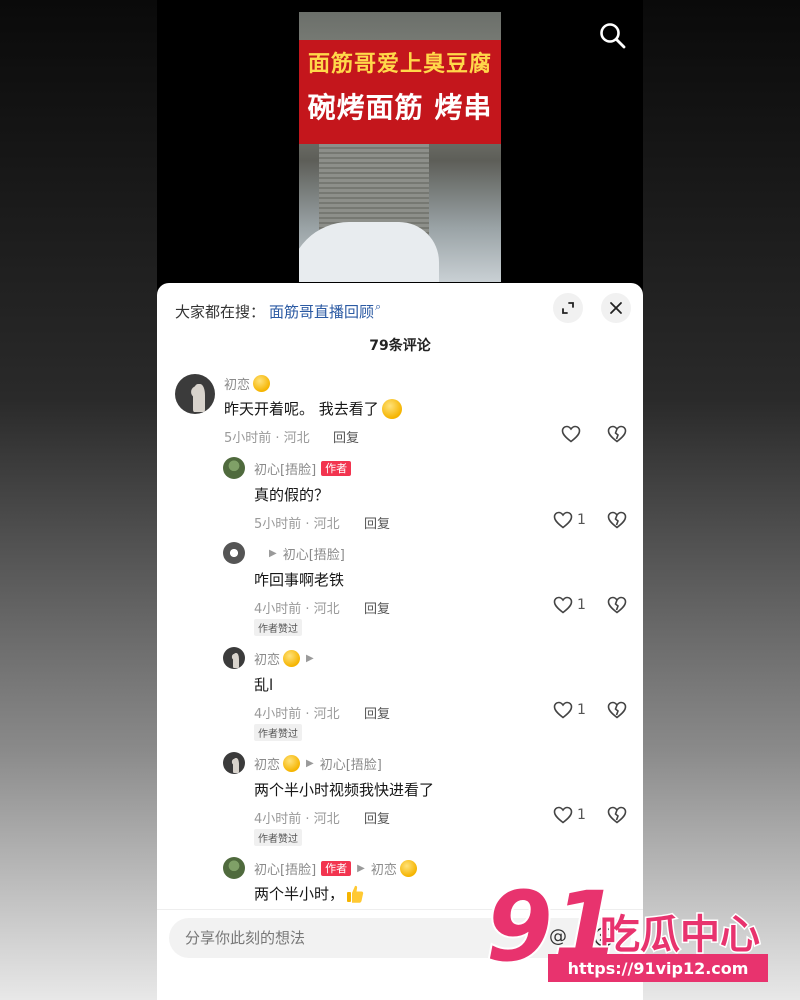 The height and width of the screenshot is (1000, 800). I want to click on at-icon: @, so click(558, 936).